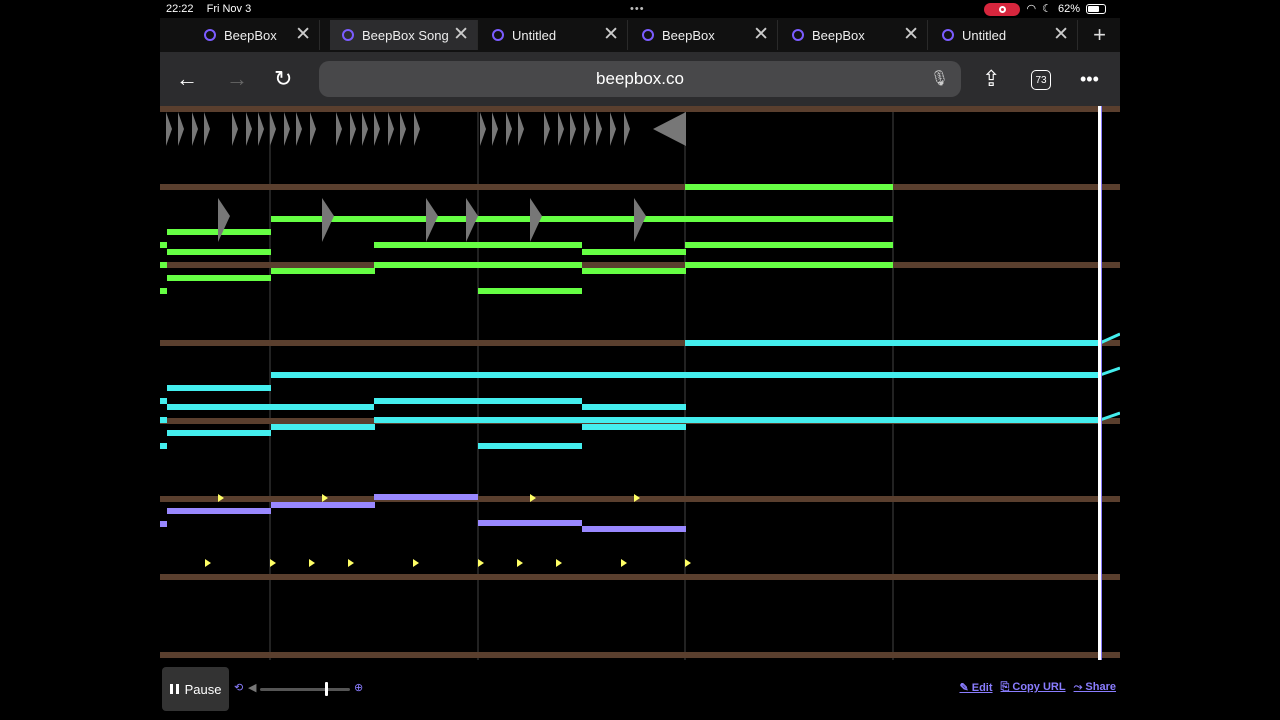  I want to click on screen-recording-icon, so click(1002, 9).